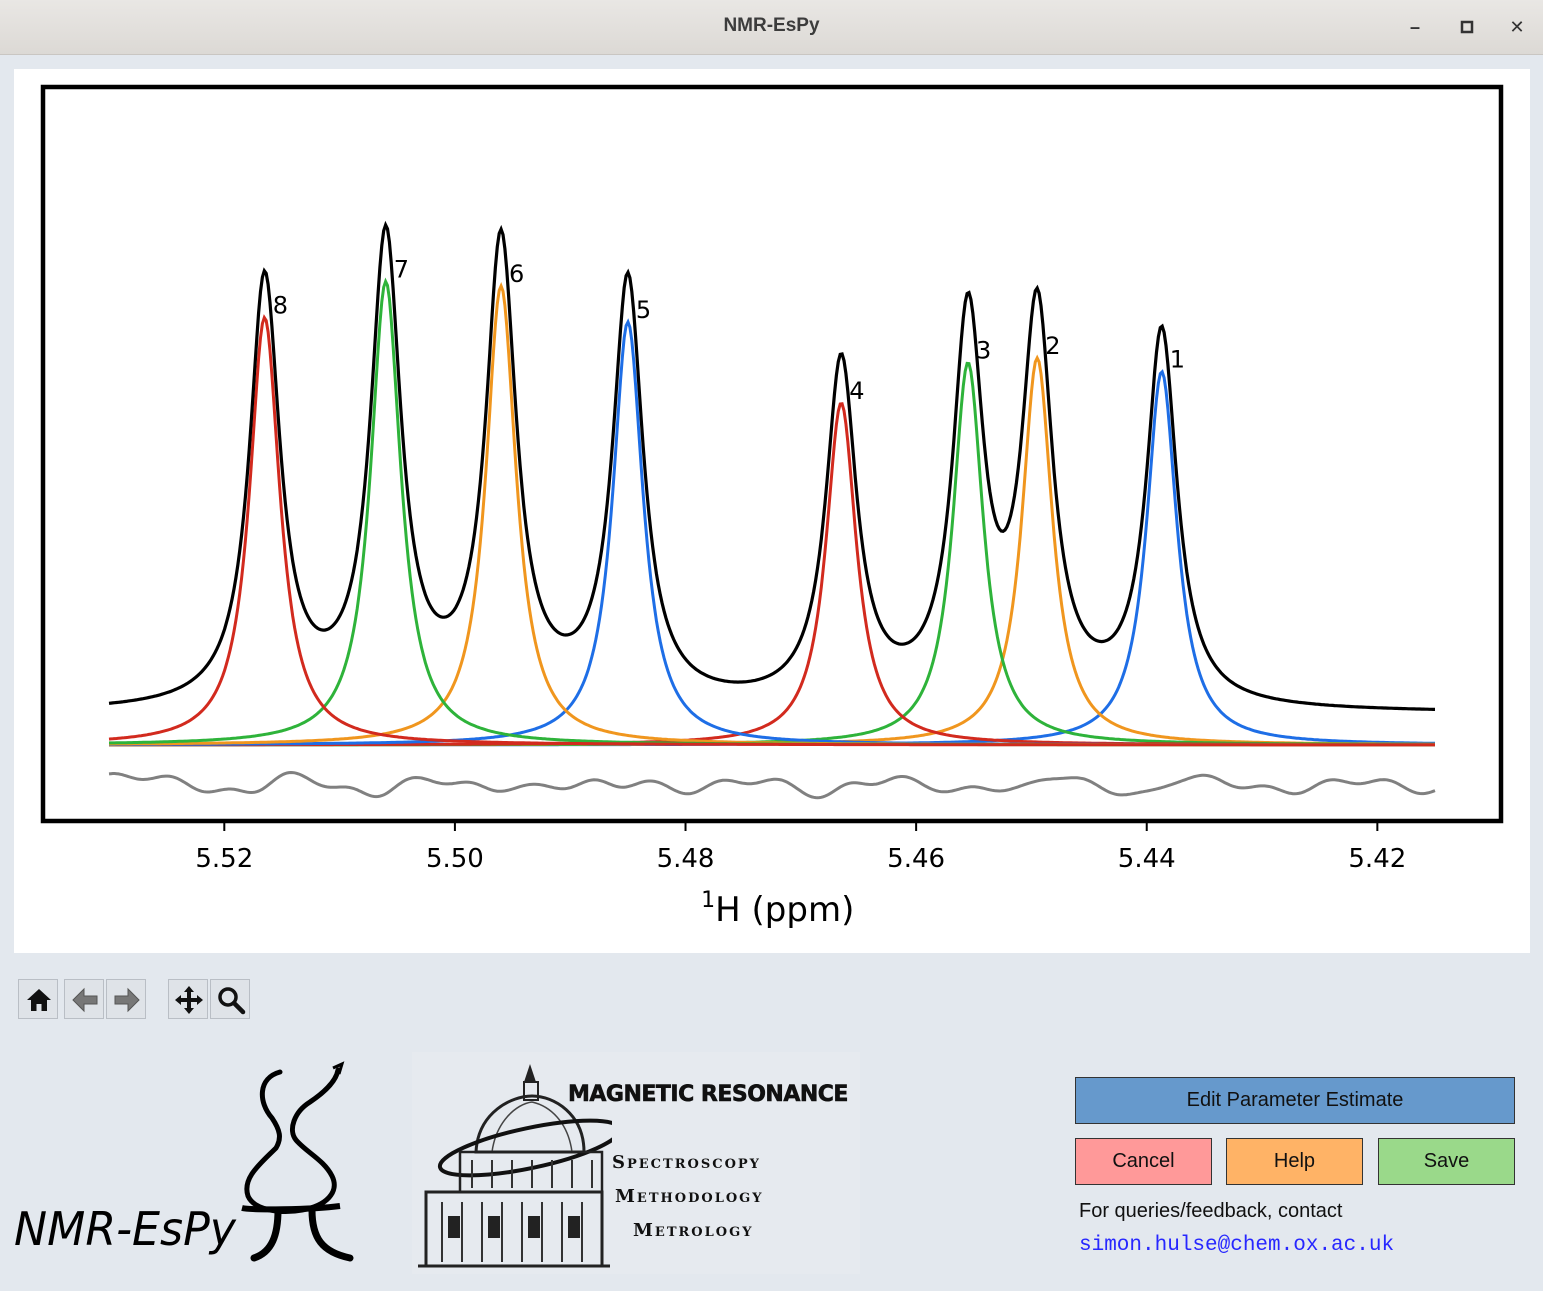  I want to click on nmr-espy-logo: NMR-EsPy, so click(185, 1165).